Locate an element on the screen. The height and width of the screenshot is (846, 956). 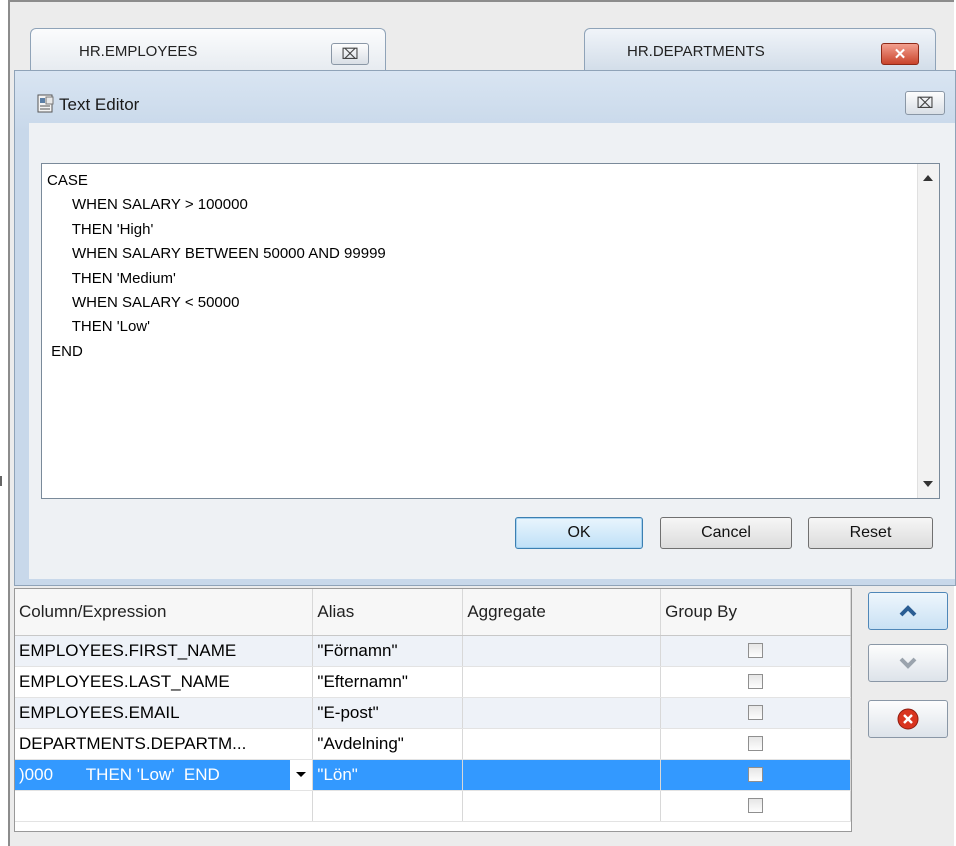
move-up-button is located at coordinates (908, 611).